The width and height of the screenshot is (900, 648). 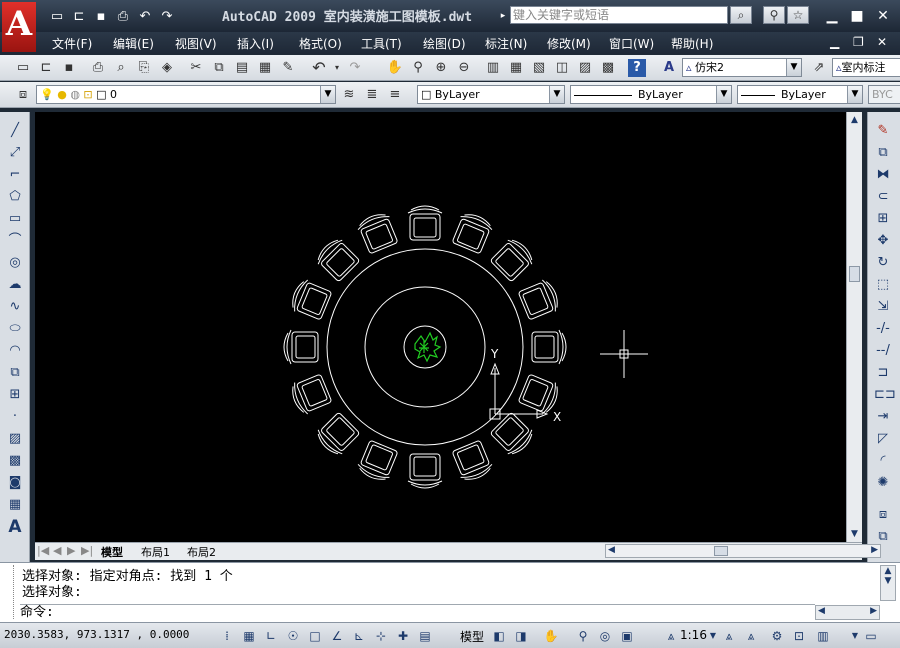 I want to click on scroll-thumb, so click(x=854, y=274).